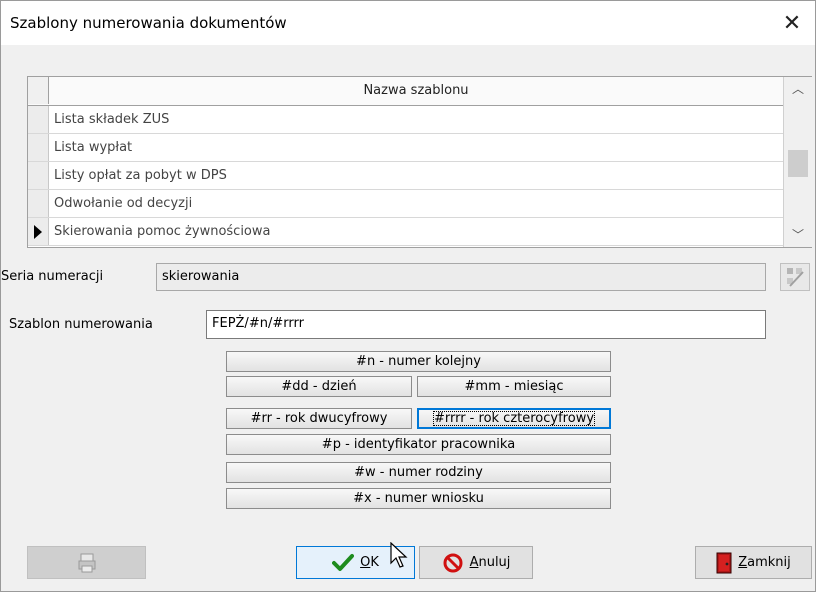  Describe the element at coordinates (405, 148) in the screenshot. I see `table-row: Lista wypłat` at that location.